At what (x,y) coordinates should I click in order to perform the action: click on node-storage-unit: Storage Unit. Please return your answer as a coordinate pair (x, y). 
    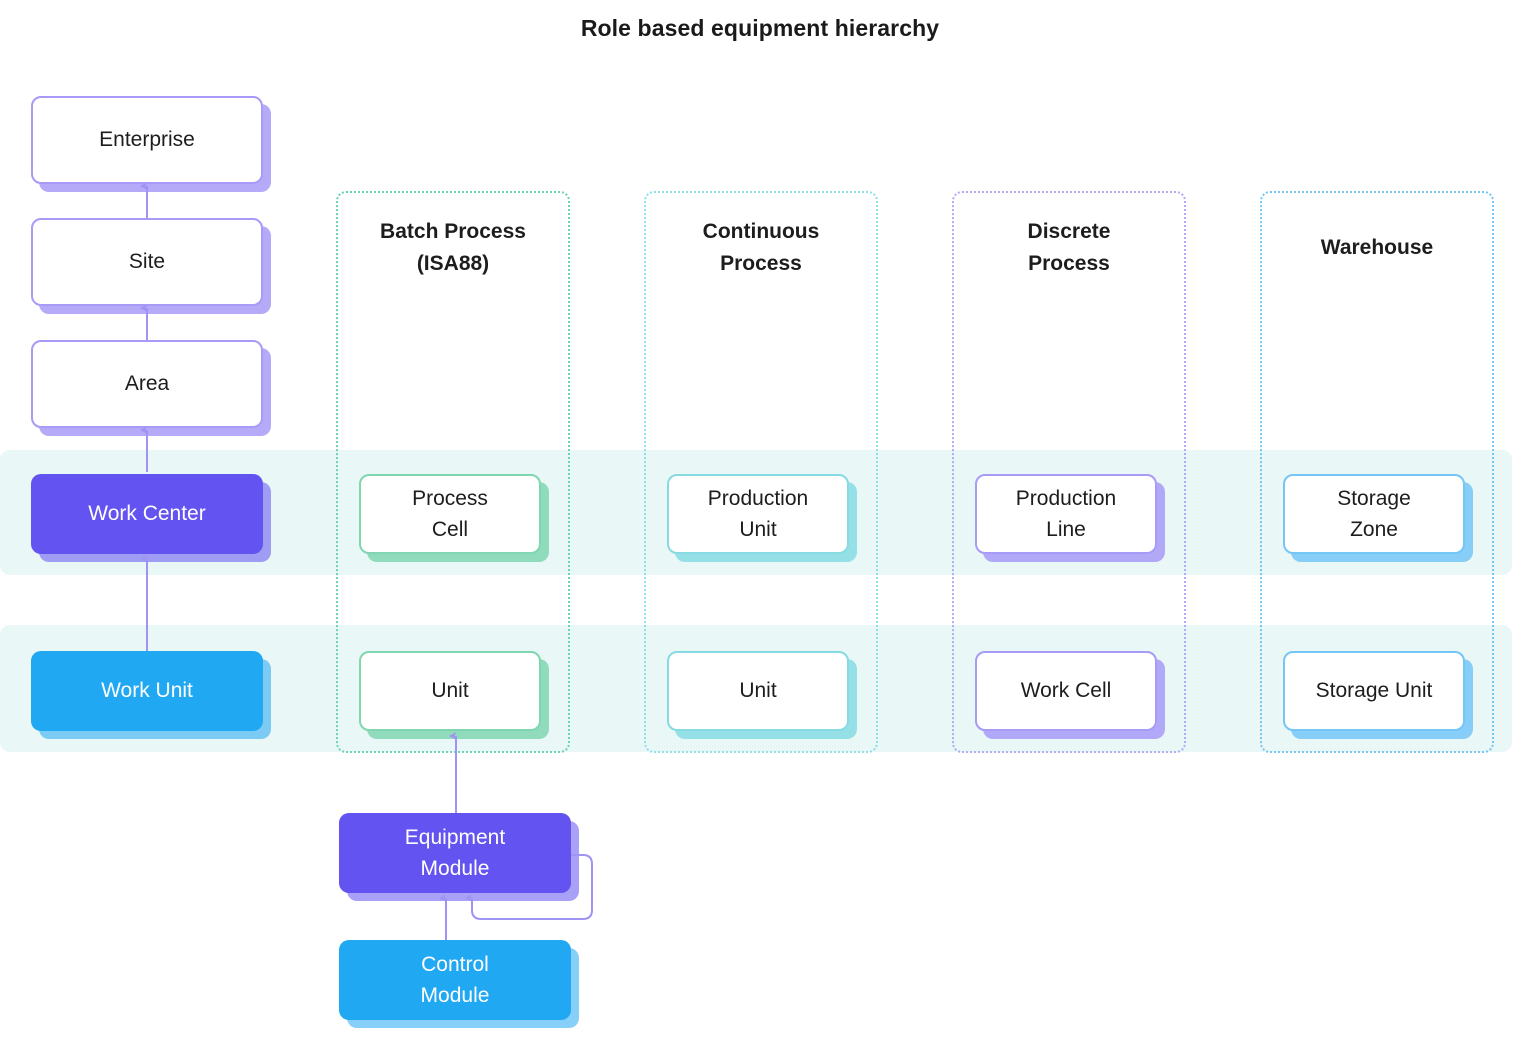
    Looking at the image, I should click on (1374, 691).